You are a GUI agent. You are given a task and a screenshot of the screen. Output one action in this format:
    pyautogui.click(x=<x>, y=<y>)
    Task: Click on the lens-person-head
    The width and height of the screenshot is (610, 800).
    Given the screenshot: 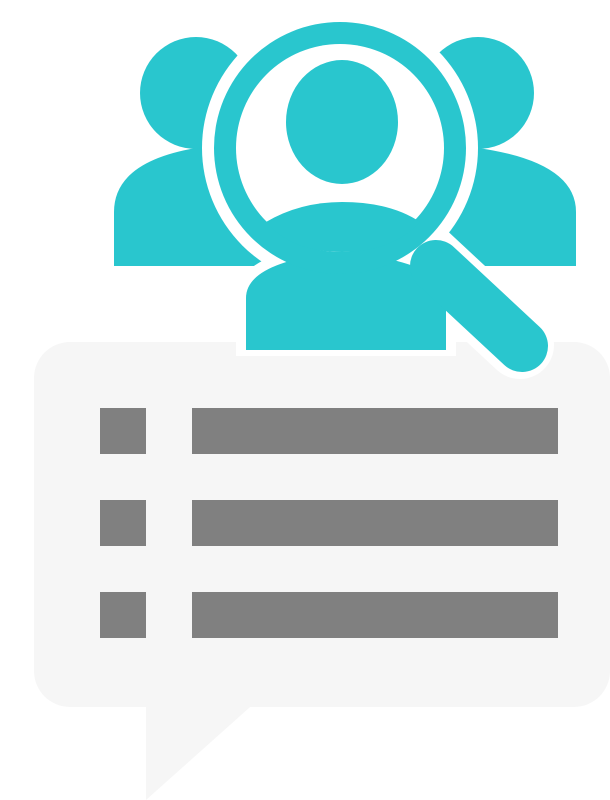 What is the action you would take?
    pyautogui.click(x=342, y=122)
    